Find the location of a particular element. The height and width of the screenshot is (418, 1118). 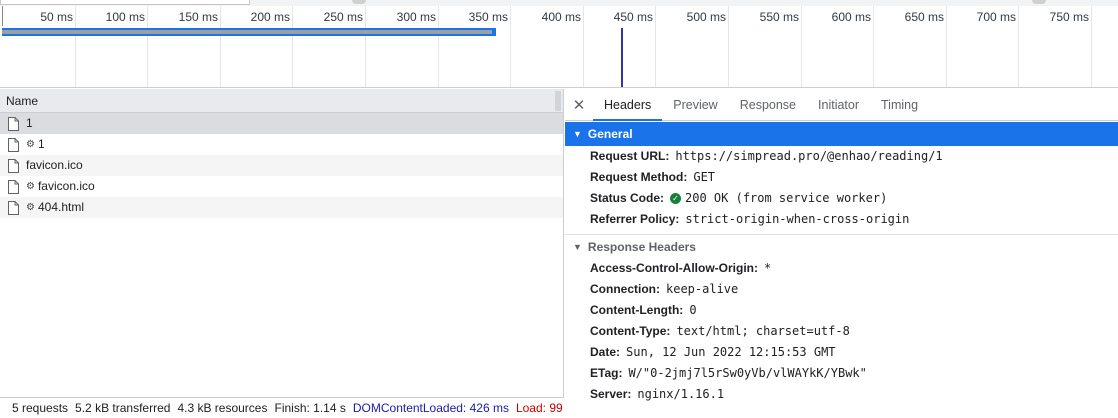

request-count: 5 requests is located at coordinates (40, 408).